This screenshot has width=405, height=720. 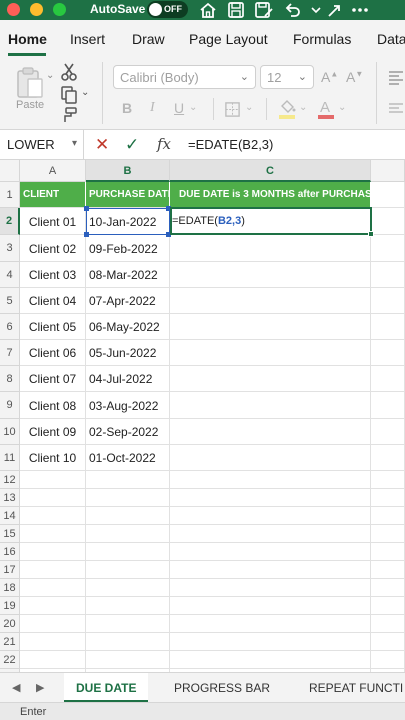 What do you see at coordinates (184, 77) in the screenshot?
I see `font-name-select: Calibri (Body) ⌄` at bounding box center [184, 77].